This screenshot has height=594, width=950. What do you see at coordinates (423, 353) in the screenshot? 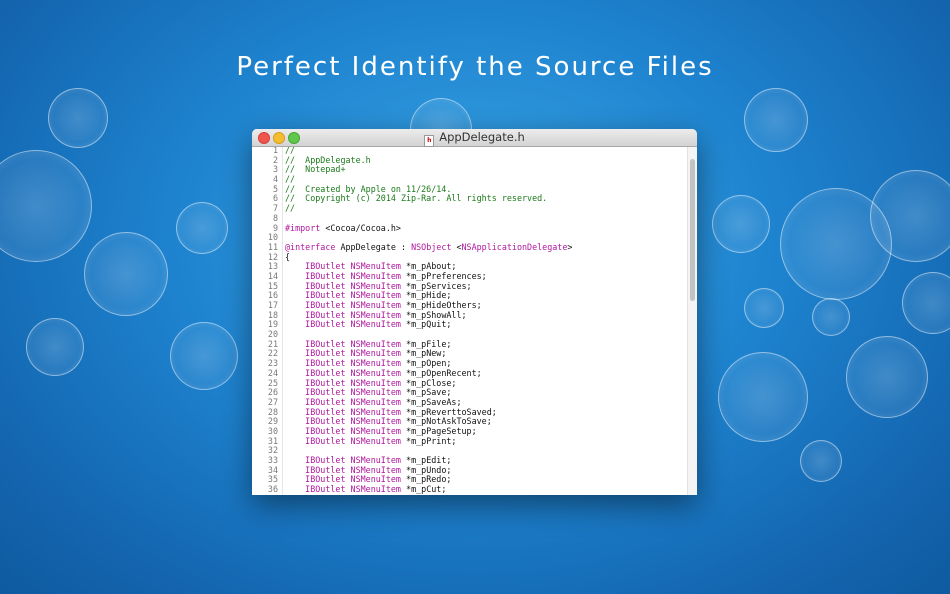
I see `code-token: *m_pNew;` at bounding box center [423, 353].